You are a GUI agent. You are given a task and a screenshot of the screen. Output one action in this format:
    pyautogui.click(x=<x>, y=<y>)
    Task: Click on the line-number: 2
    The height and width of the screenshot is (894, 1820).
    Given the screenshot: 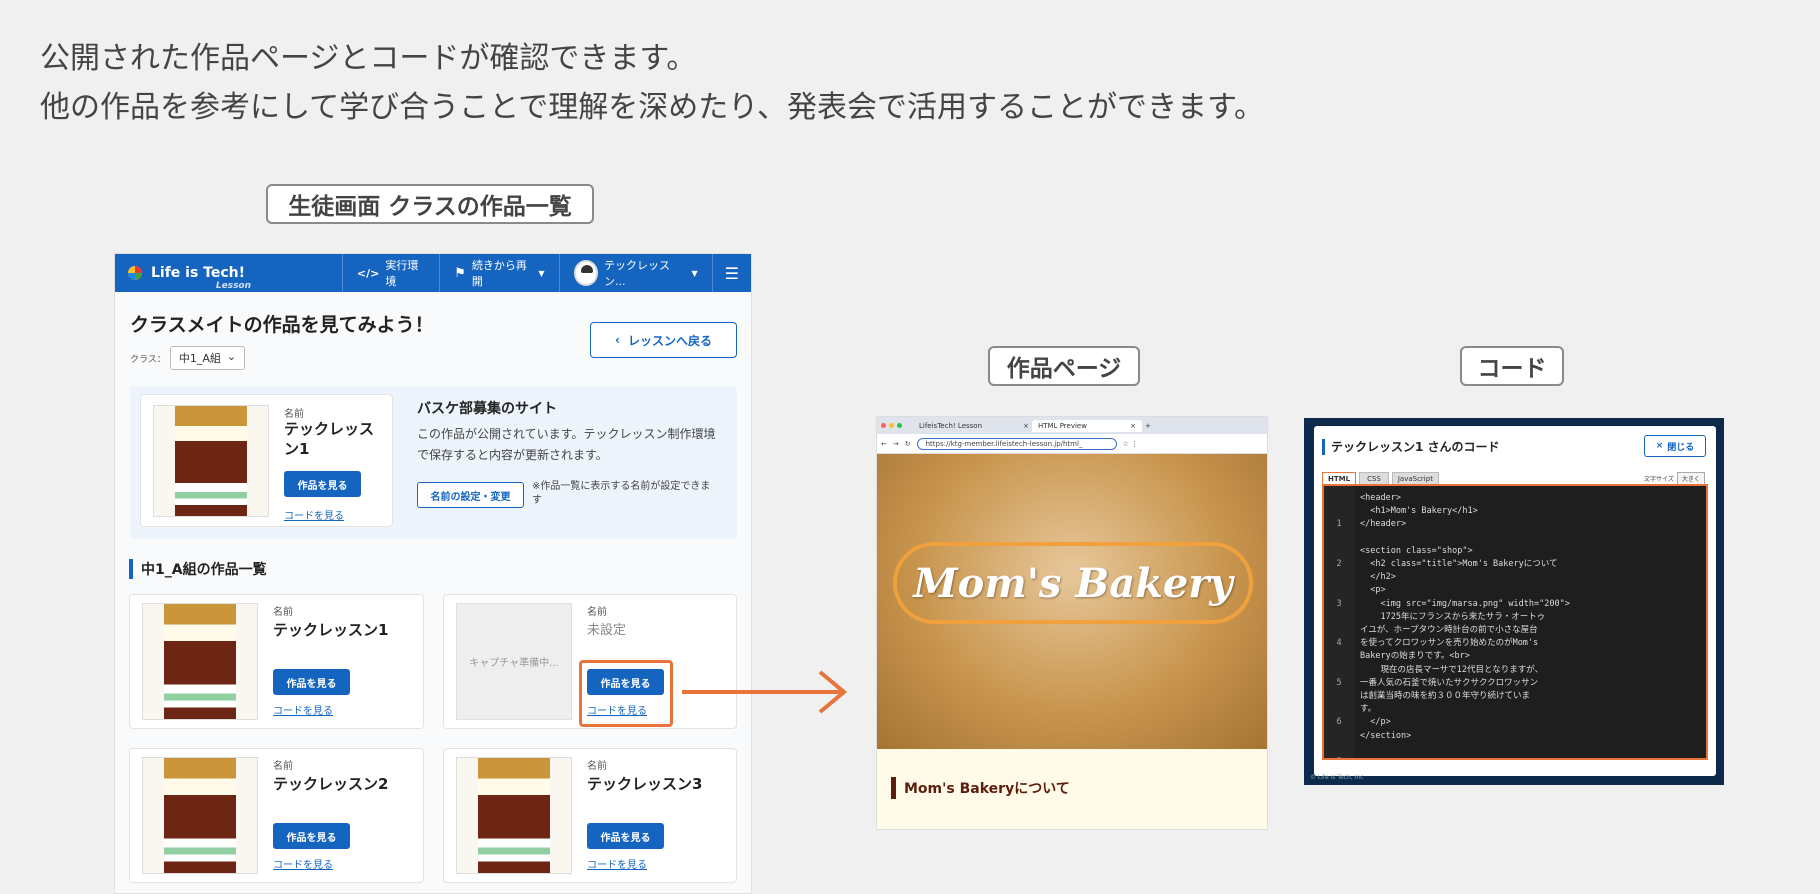 What is the action you would take?
    pyautogui.click(x=1339, y=564)
    